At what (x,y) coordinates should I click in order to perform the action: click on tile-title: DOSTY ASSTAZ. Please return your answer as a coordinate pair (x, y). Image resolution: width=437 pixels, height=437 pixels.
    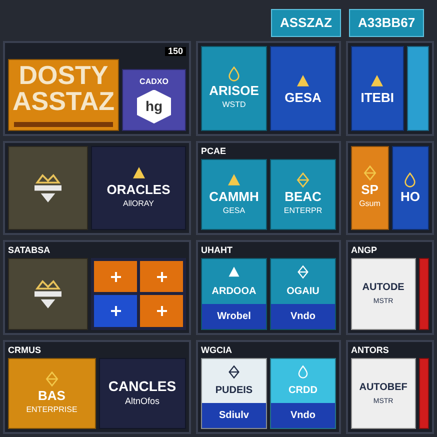
    Looking at the image, I should click on (63, 88).